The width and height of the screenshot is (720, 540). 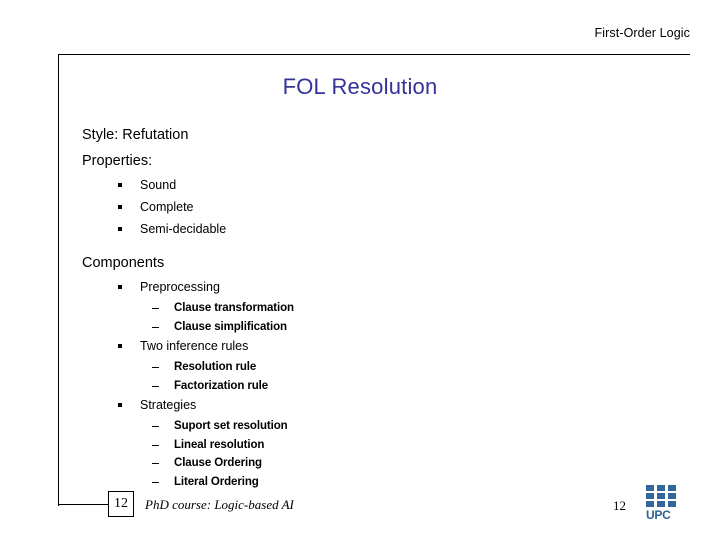 I want to click on header-divider-rule, so click(x=374, y=54).